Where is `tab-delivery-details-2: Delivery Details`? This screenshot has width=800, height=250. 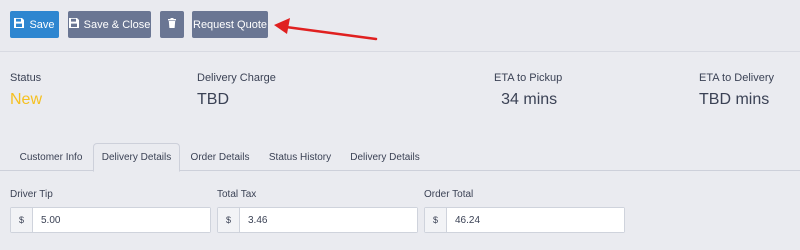
tab-delivery-details-2: Delivery Details is located at coordinates (385, 157).